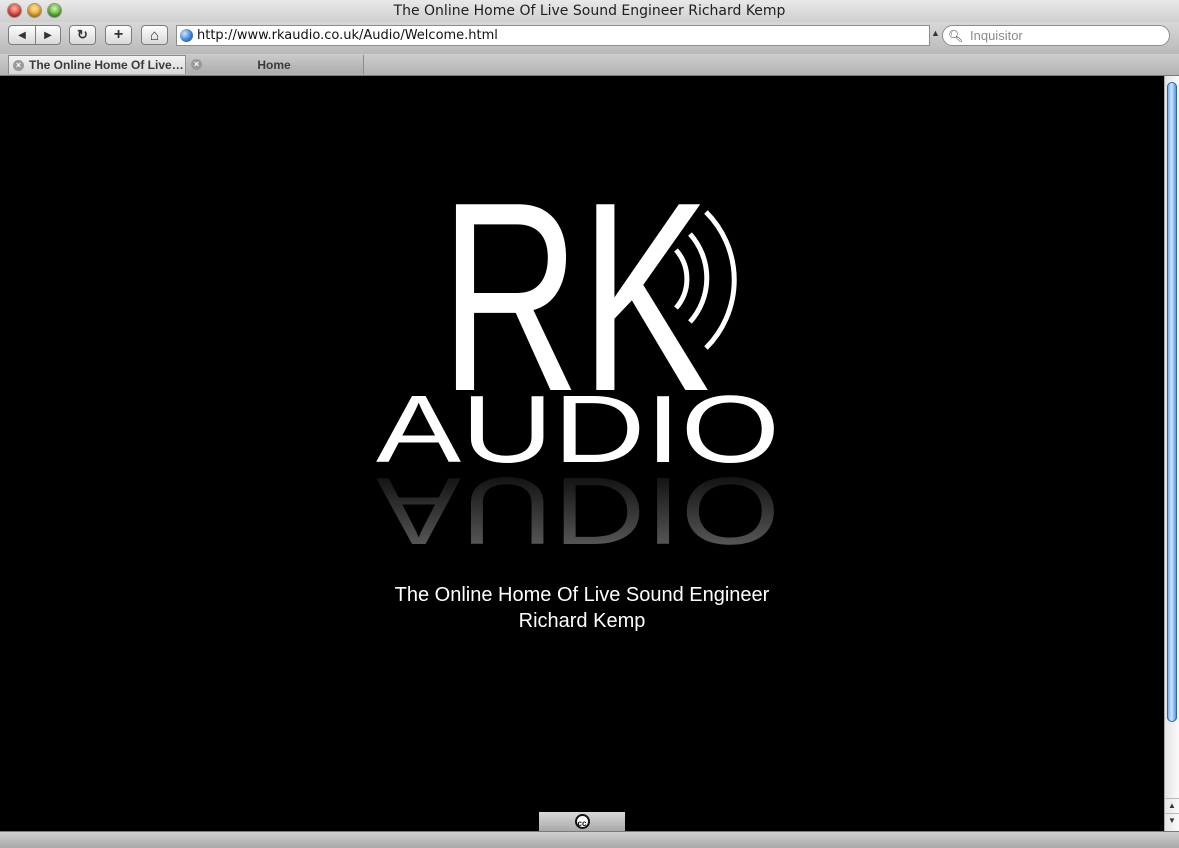 This screenshot has width=1179, height=848. I want to click on reload-icon: ↻, so click(82, 34).